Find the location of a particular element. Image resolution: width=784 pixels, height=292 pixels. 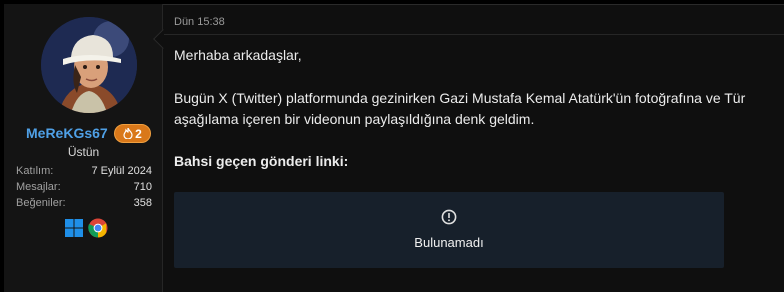

post-timestamp: Dün 15:38 is located at coordinates (199, 22).